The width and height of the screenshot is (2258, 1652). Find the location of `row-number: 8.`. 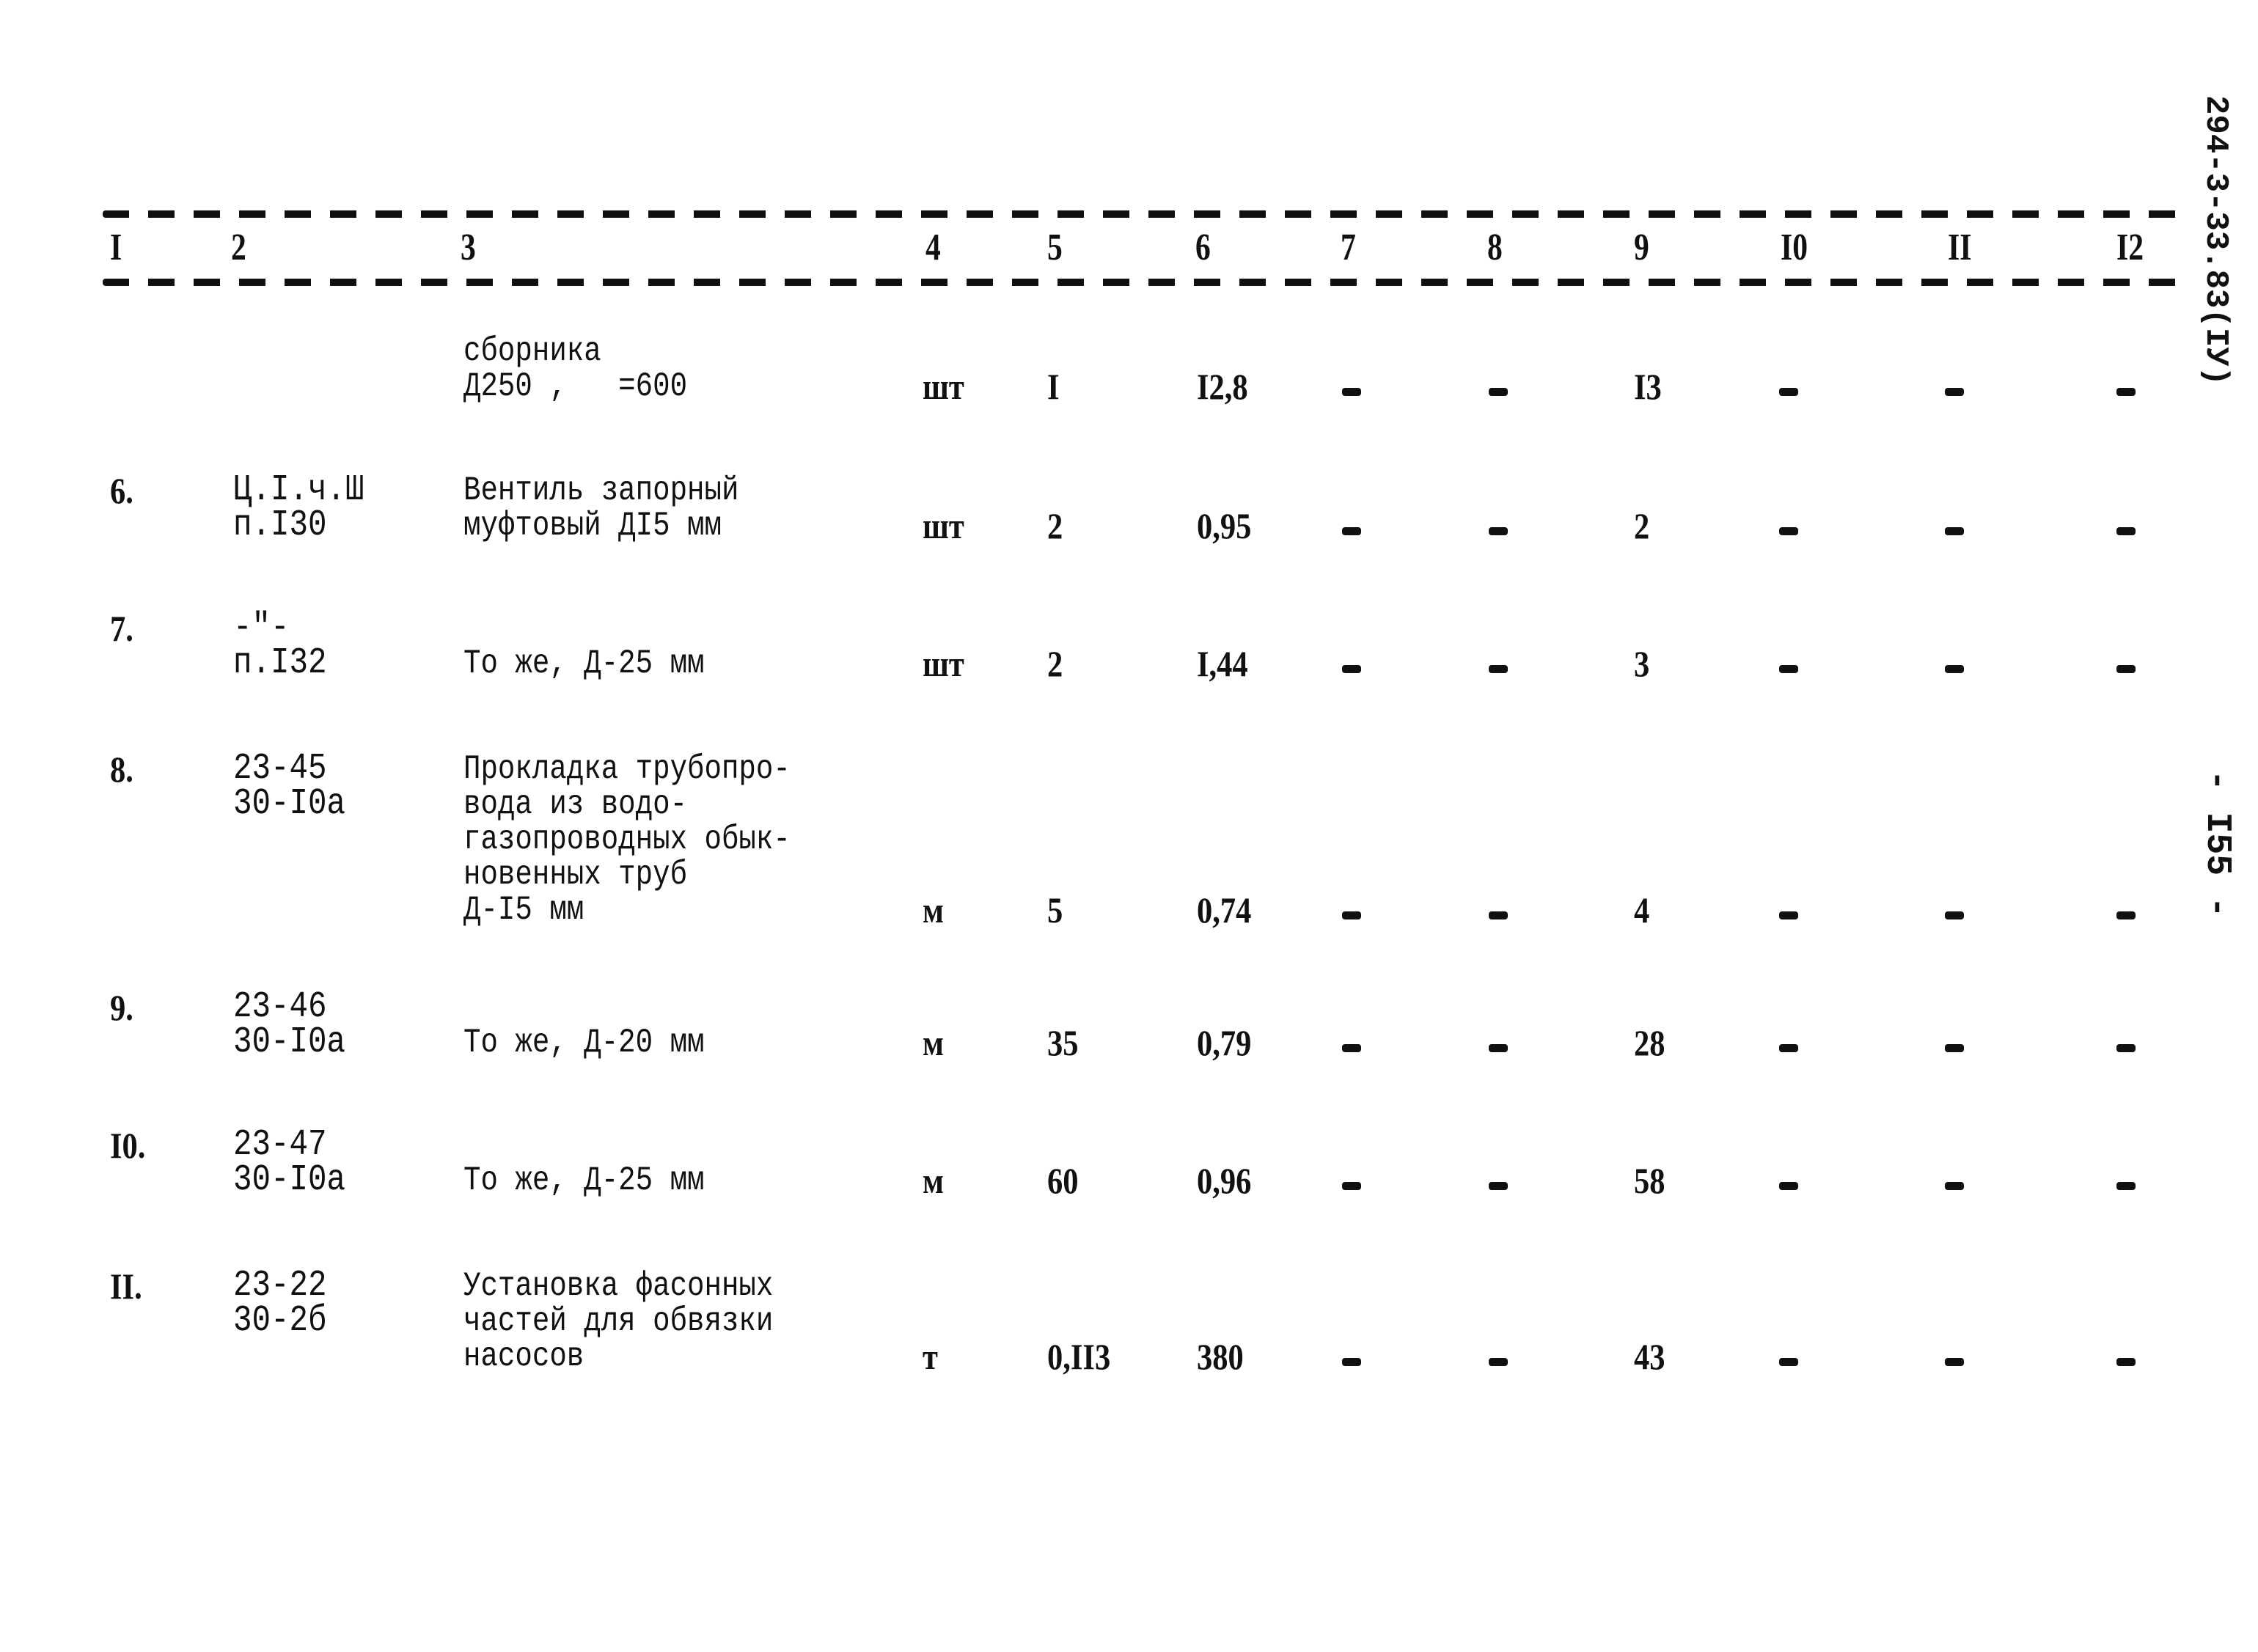

row-number: 8. is located at coordinates (121, 769).